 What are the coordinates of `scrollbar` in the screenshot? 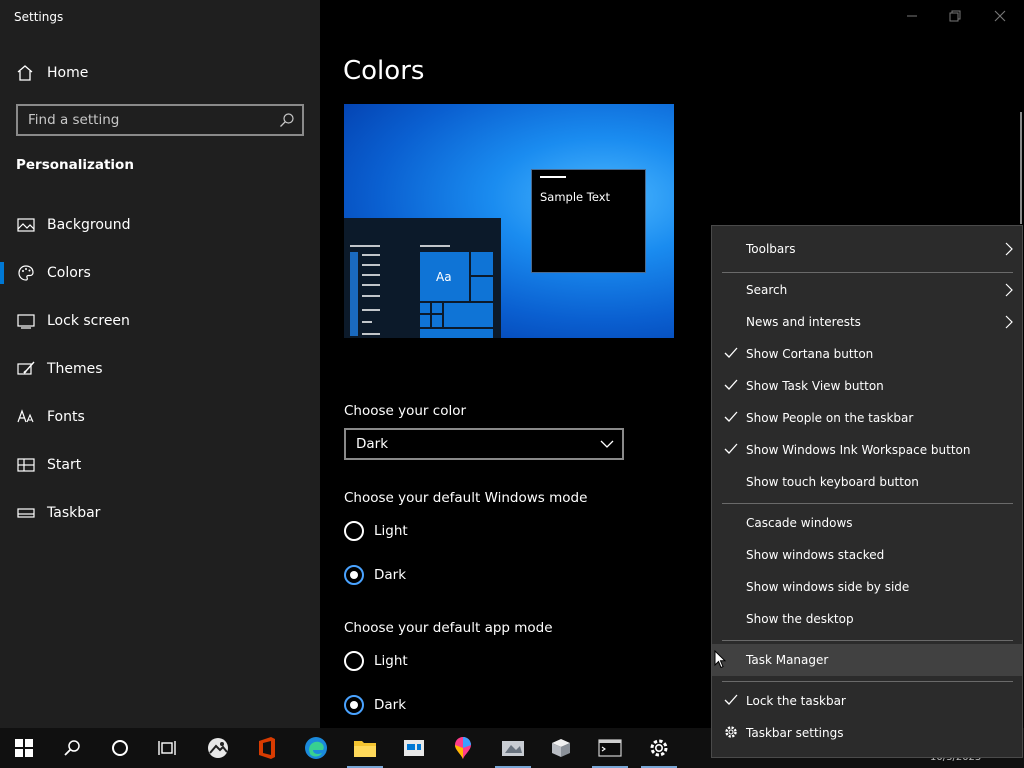 It's located at (1021, 168).